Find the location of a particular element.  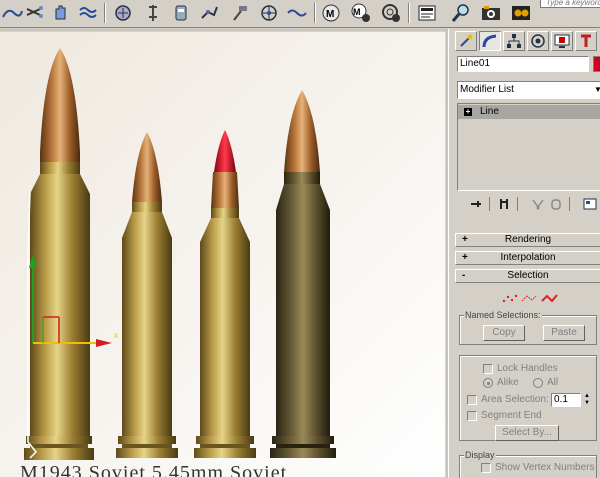

area-selection-label: Area Selection: is located at coordinates (515, 399).